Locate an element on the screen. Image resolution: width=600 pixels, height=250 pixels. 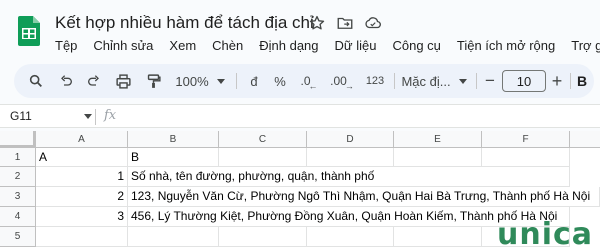
increase-font-size-button: + is located at coordinates (557, 81).